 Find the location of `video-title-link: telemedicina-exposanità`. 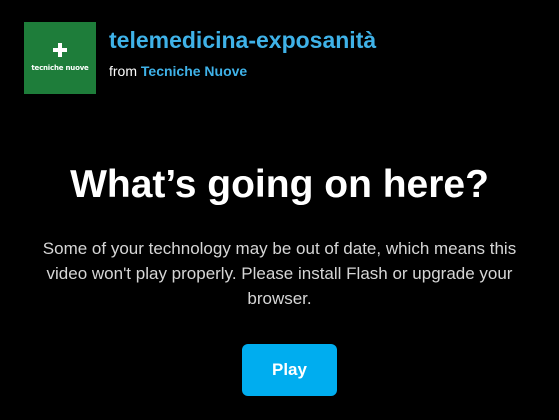

video-title-link: telemedicina-exposanità is located at coordinates (242, 40).